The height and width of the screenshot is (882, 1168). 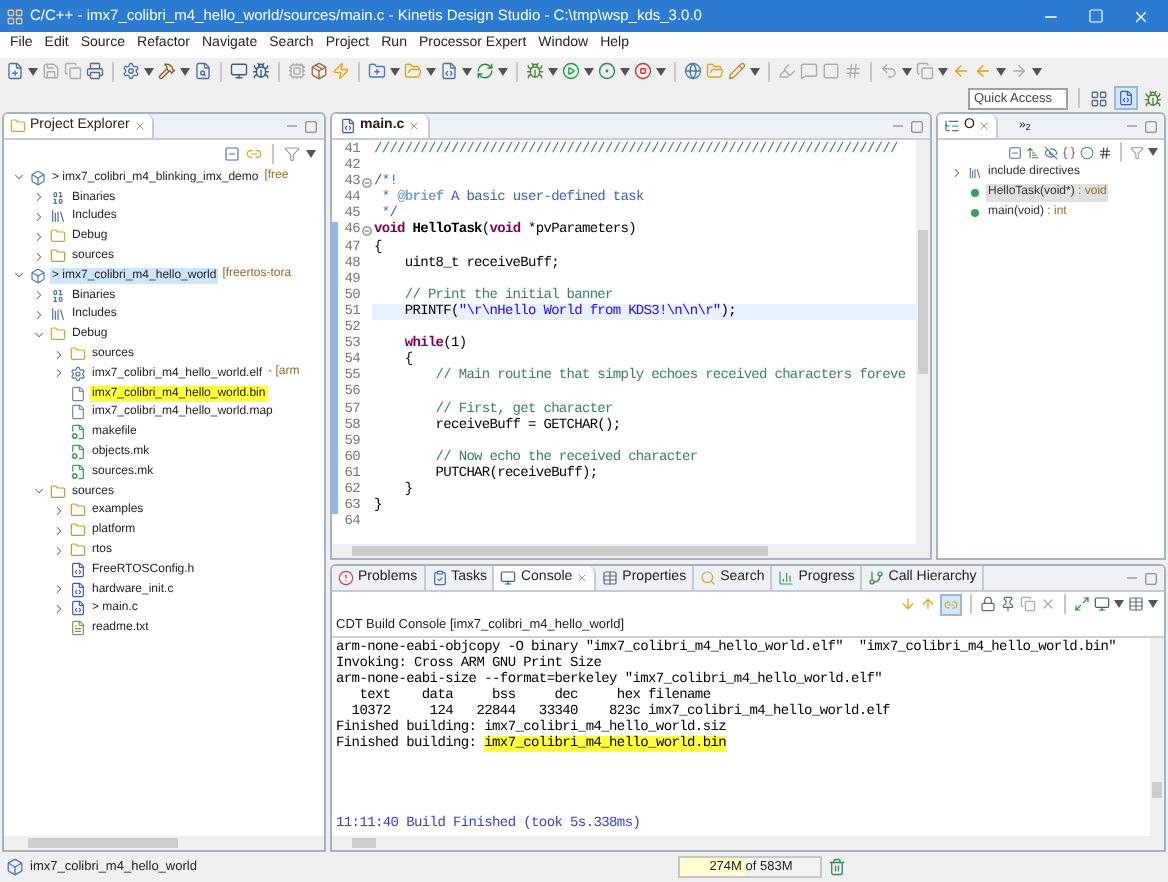 I want to click on trash-icon, so click(x=837, y=867).